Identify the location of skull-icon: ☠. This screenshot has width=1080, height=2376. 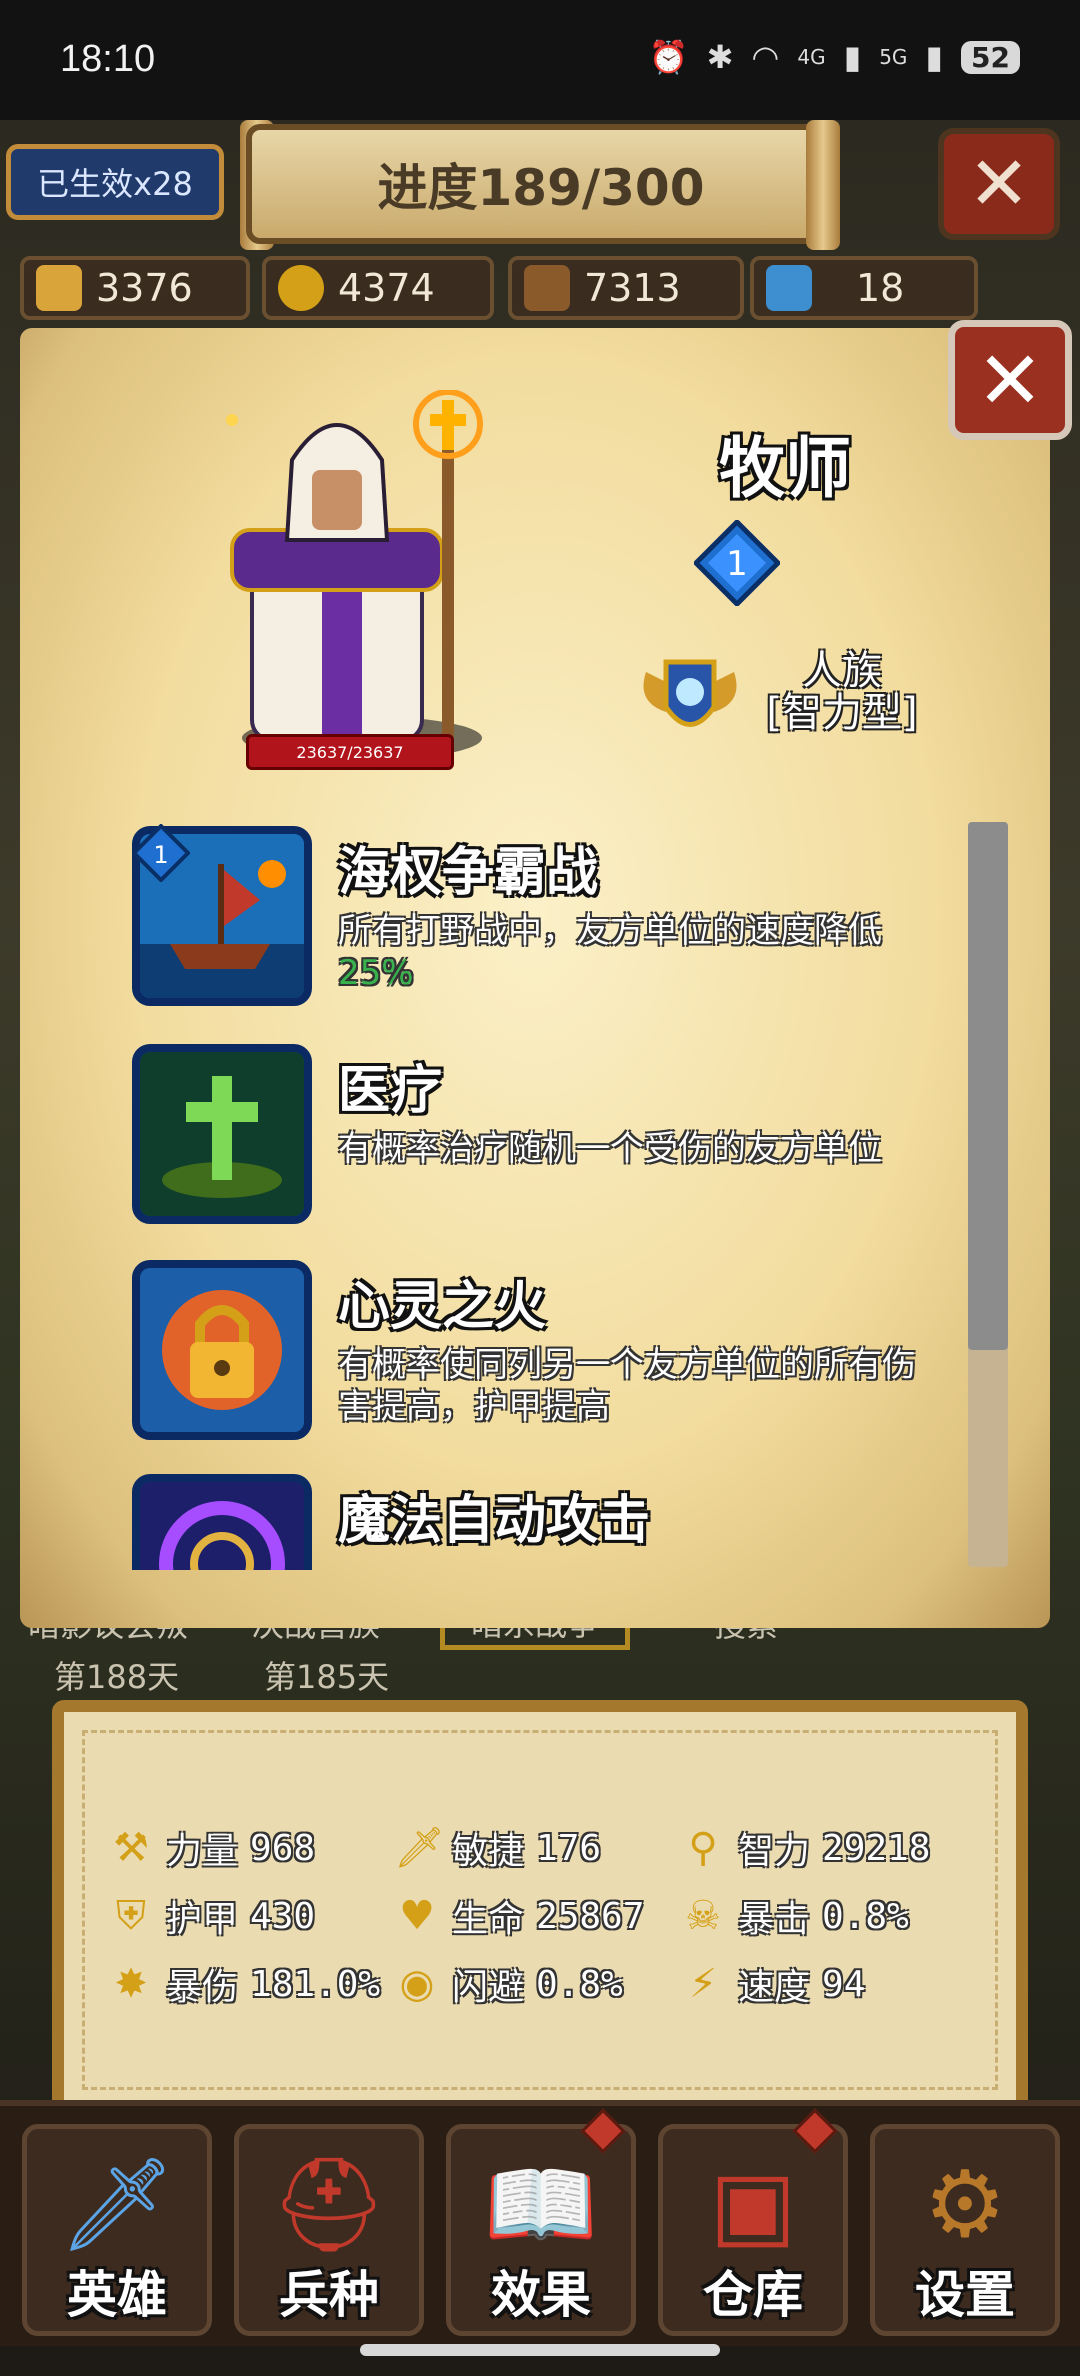
(703, 1916).